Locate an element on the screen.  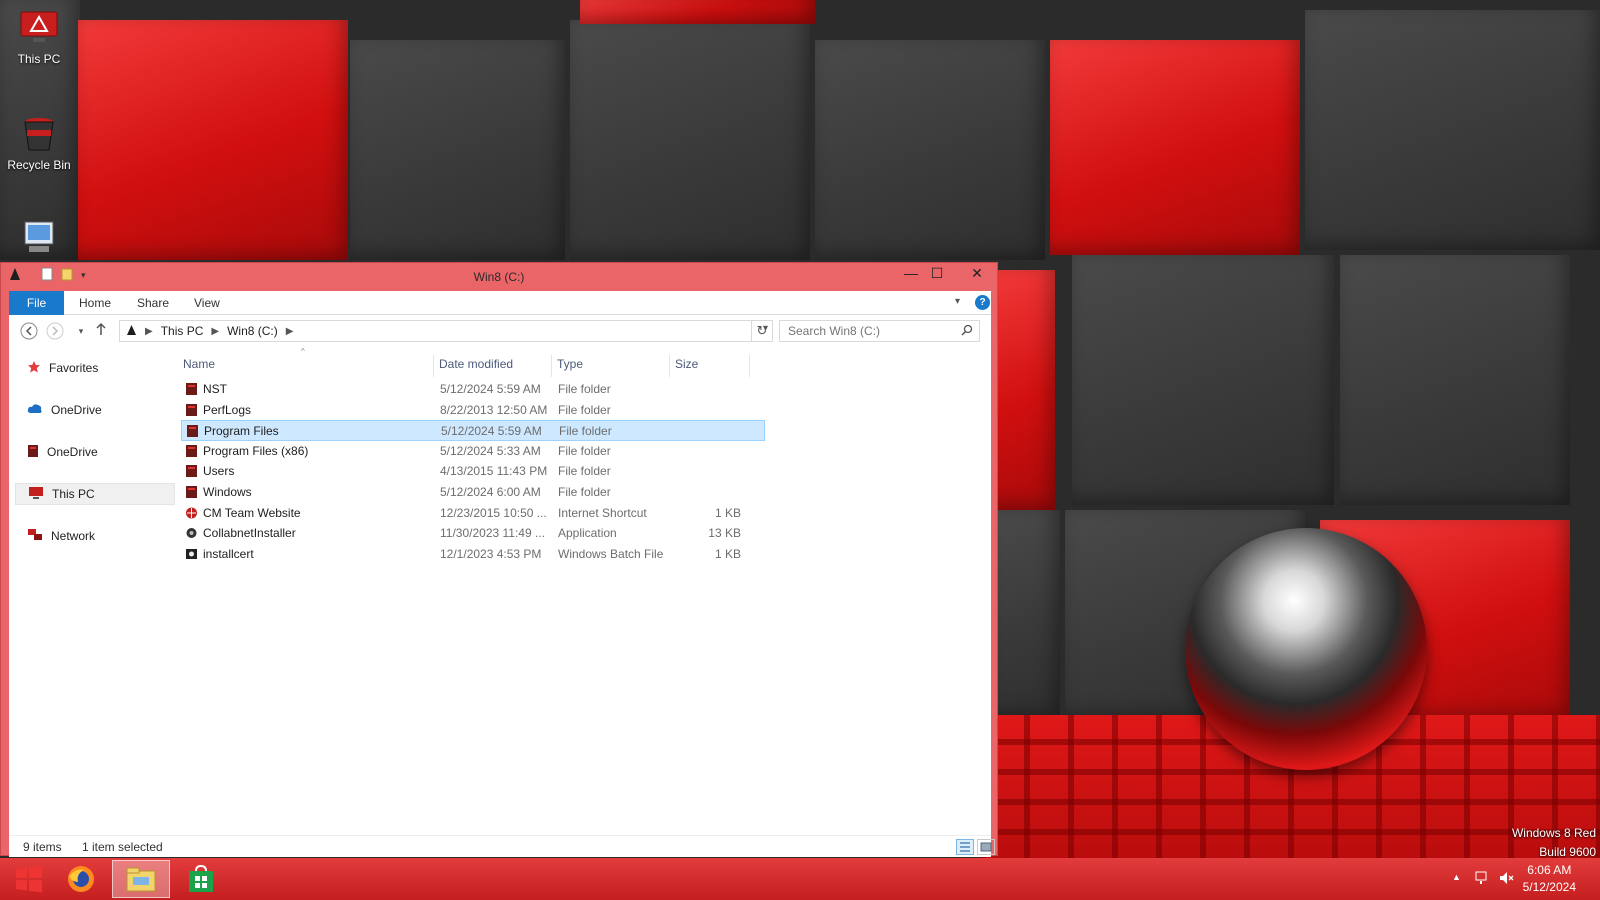
search-icon is located at coordinates (967, 331).